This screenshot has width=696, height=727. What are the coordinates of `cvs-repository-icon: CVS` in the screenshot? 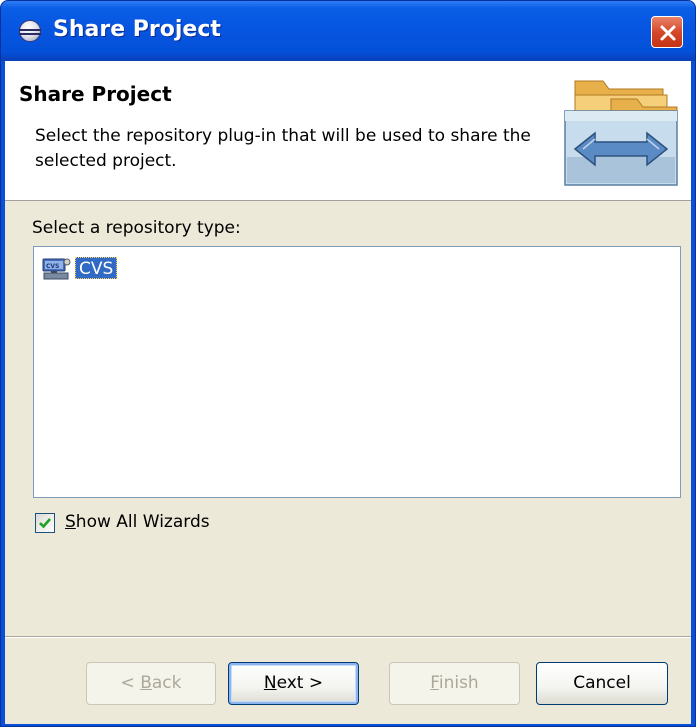 It's located at (56, 269).